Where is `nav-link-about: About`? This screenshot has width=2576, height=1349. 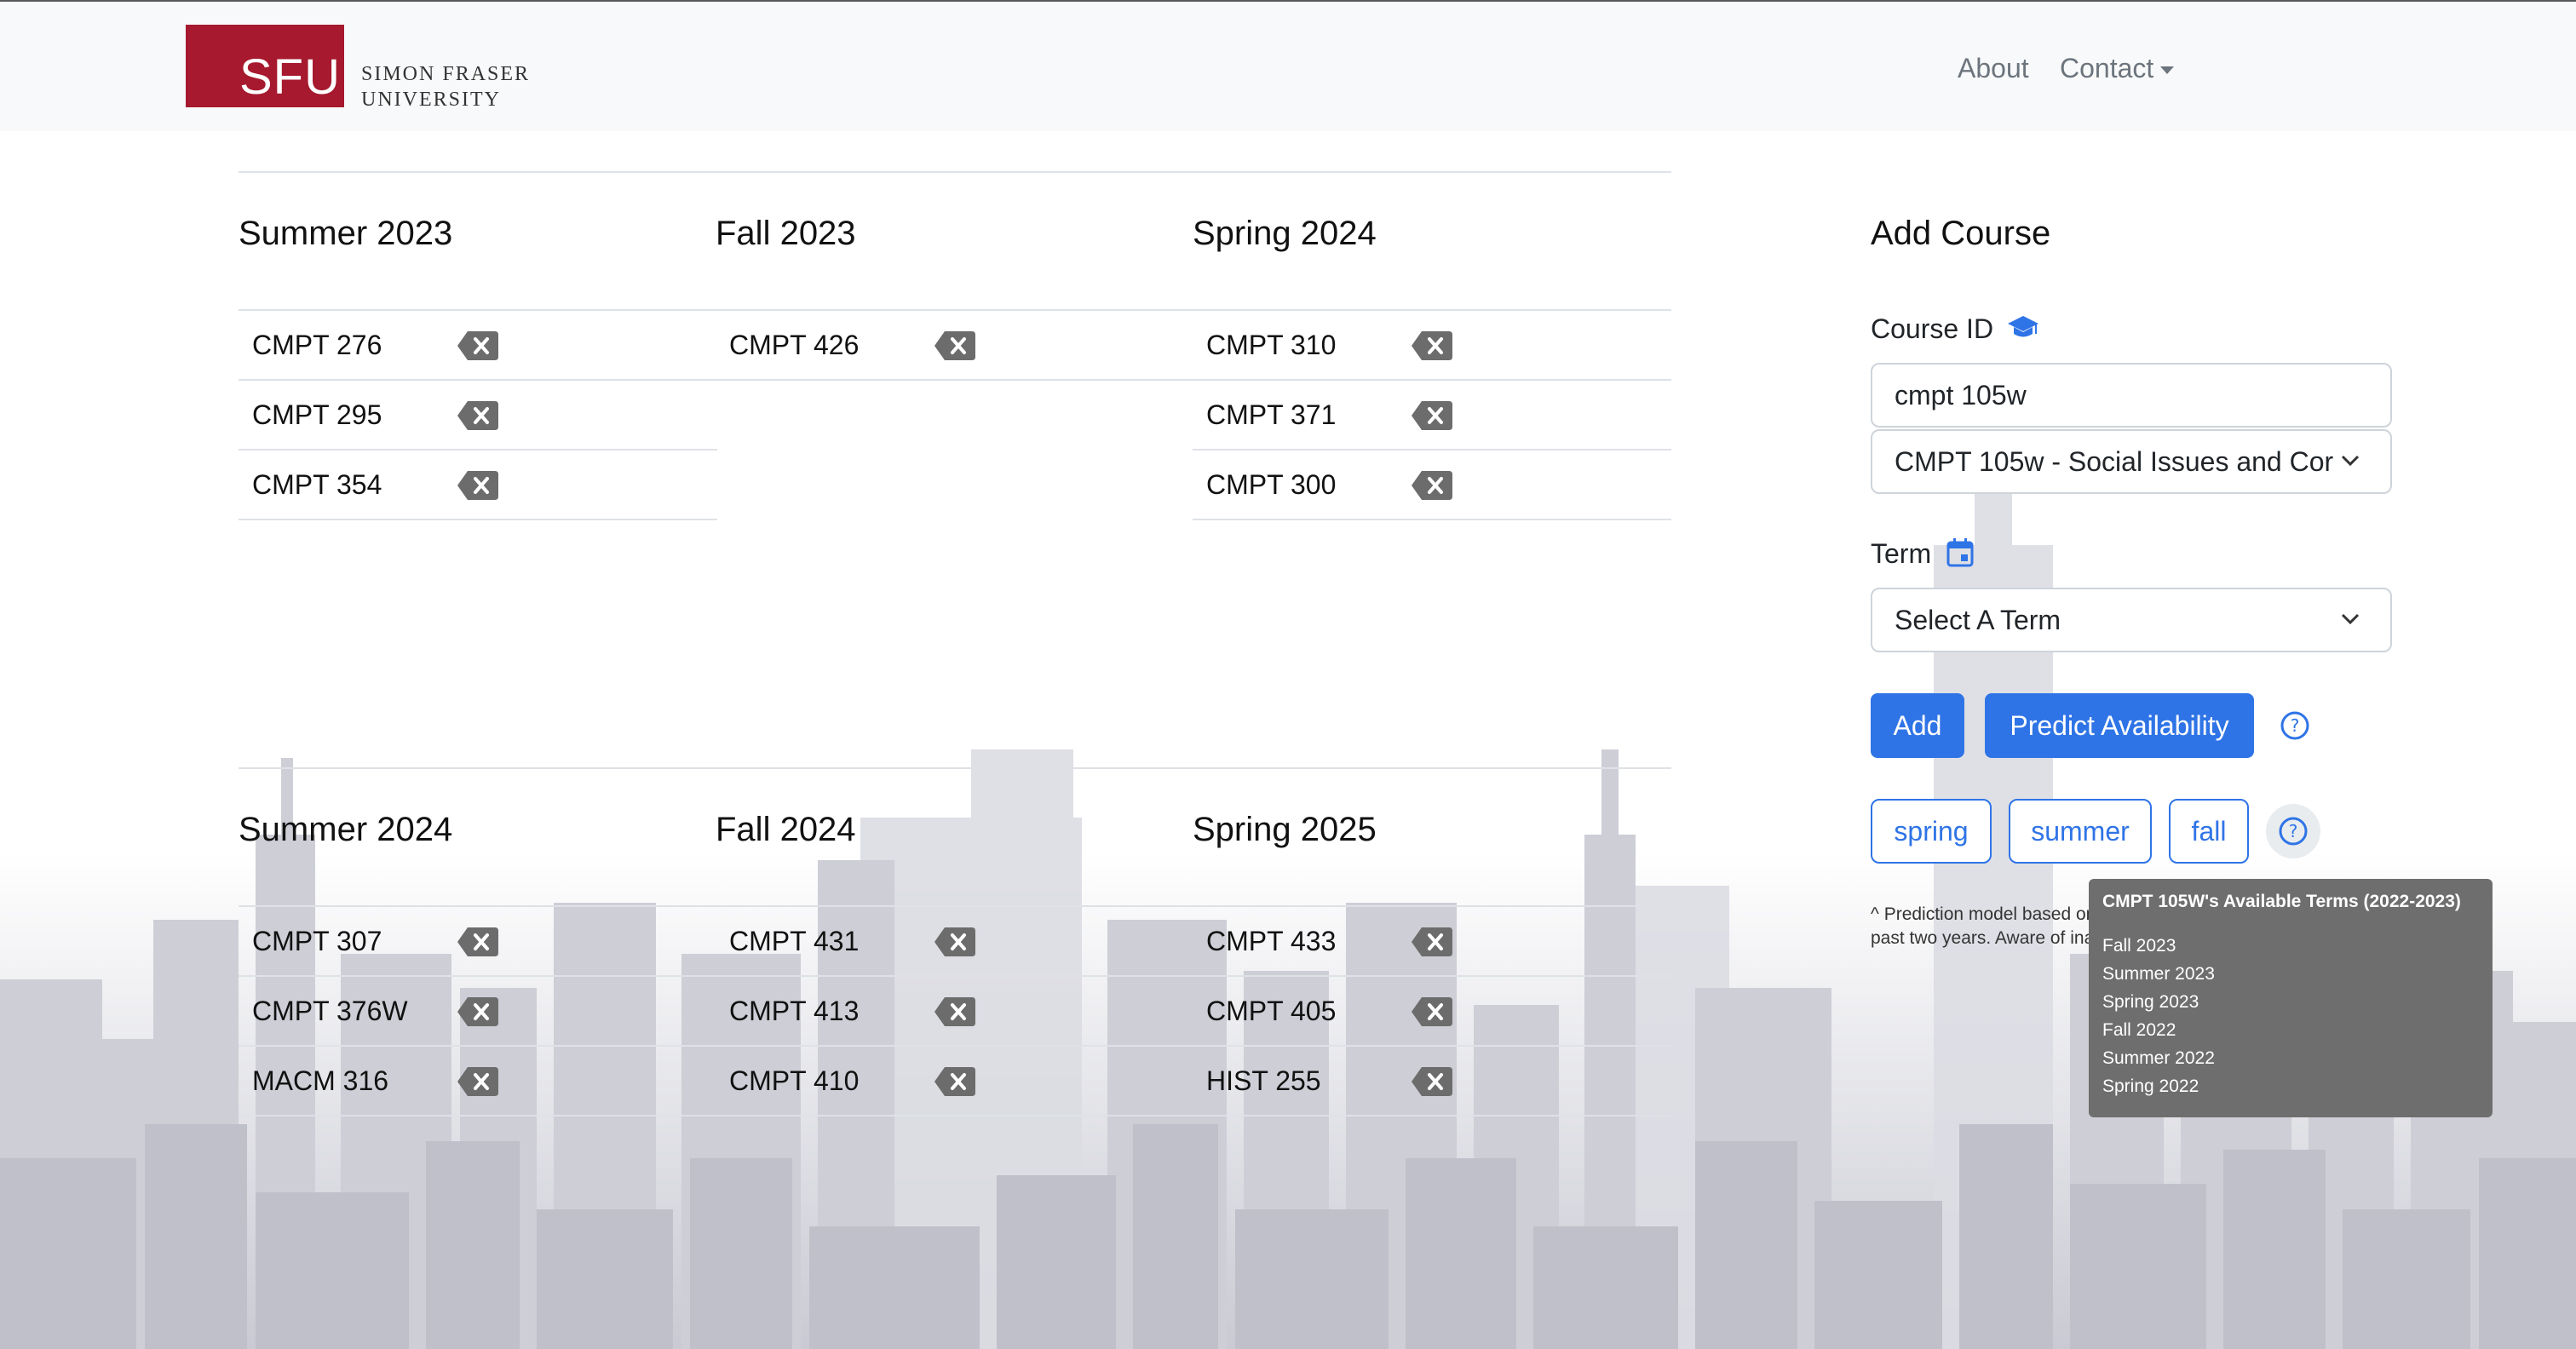
nav-link-about: About is located at coordinates (1994, 68).